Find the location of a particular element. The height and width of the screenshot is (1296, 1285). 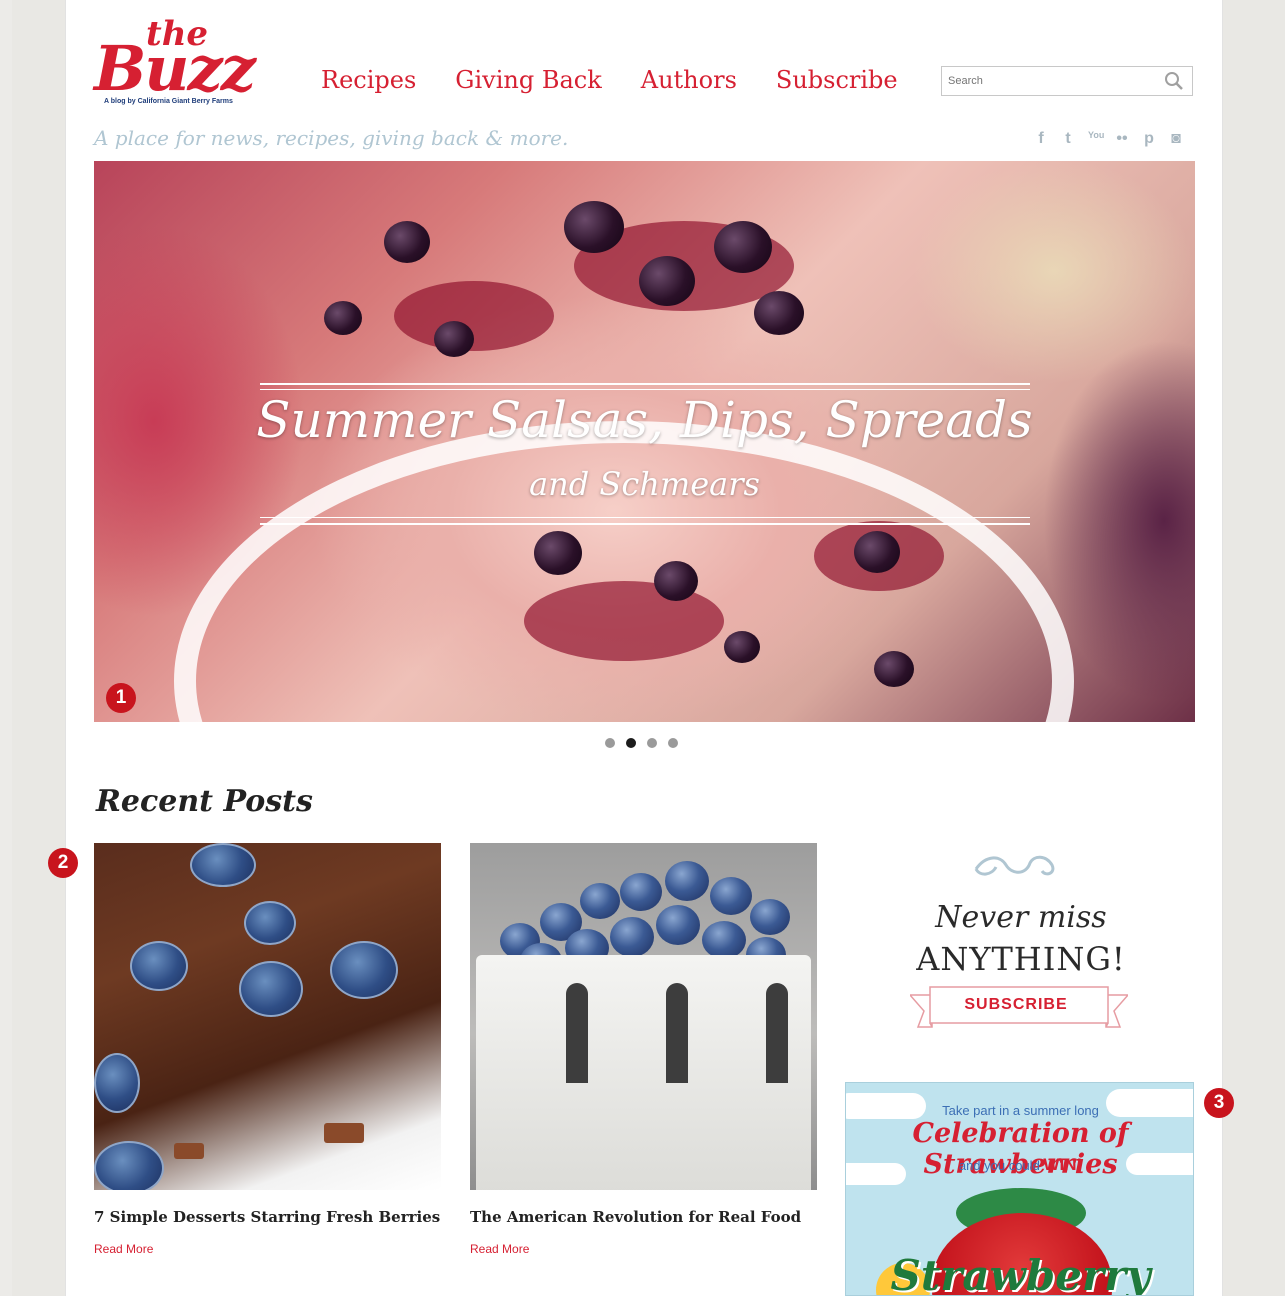

hero-rule-top is located at coordinates (645, 384).